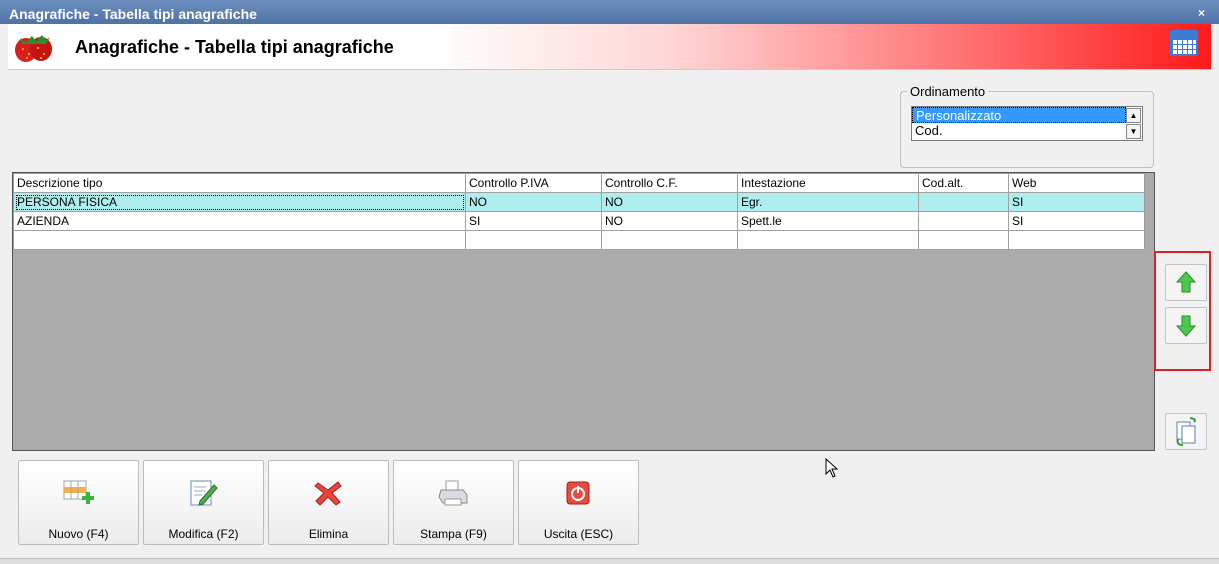 Image resolution: width=1219 pixels, height=564 pixels. What do you see at coordinates (1133, 115) in the screenshot?
I see `scroll-up-icon: ▲` at bounding box center [1133, 115].